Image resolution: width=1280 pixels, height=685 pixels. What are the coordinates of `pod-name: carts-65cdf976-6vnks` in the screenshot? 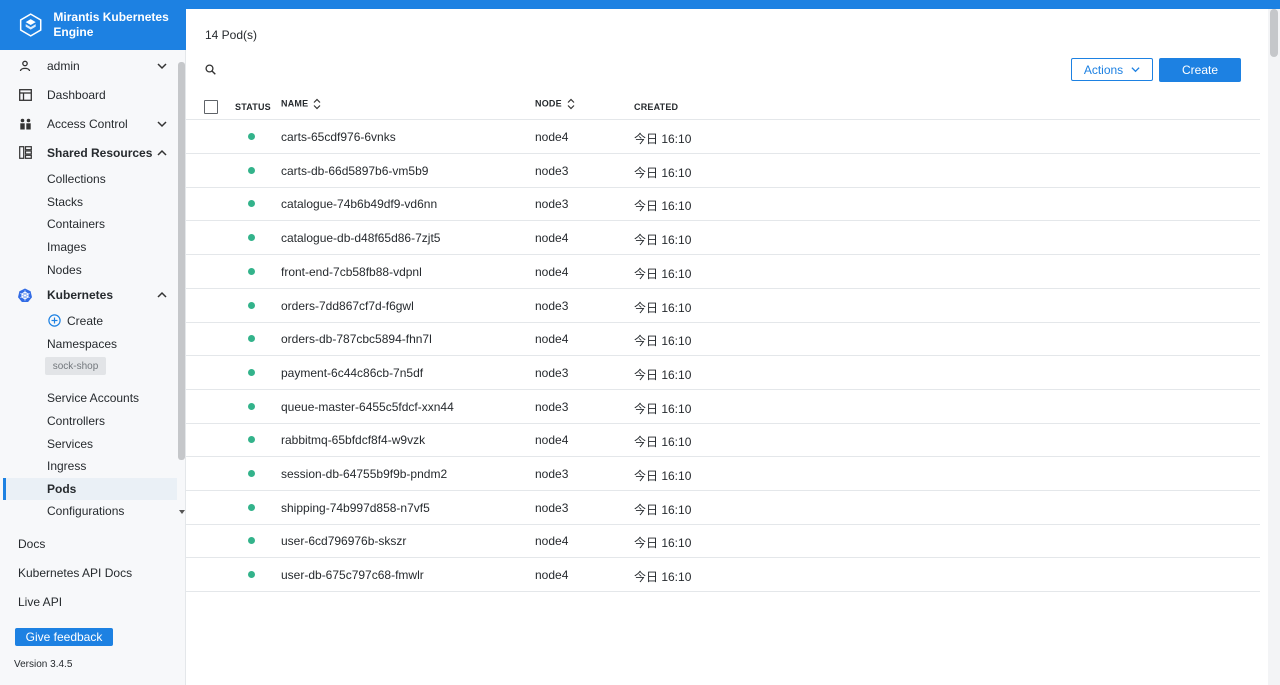 It's located at (338, 137).